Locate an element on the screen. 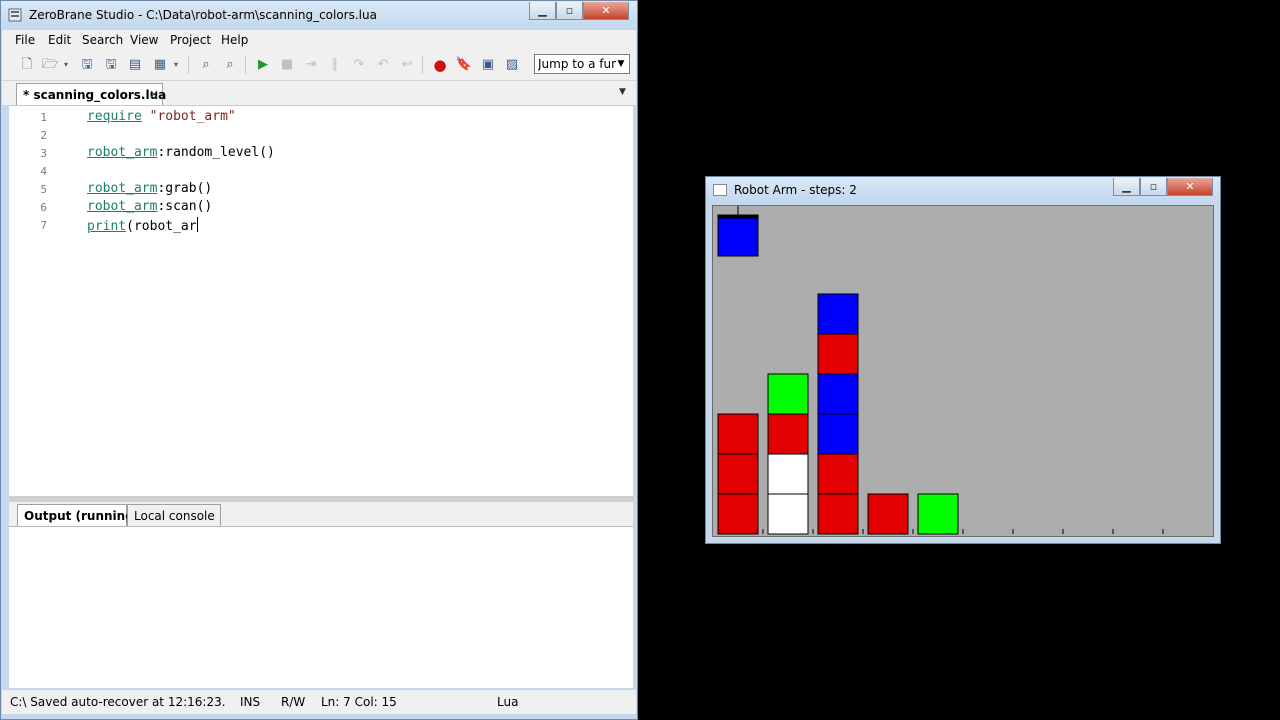 This screenshot has width=1280, height=720. close-button: ✕ is located at coordinates (606, 11).